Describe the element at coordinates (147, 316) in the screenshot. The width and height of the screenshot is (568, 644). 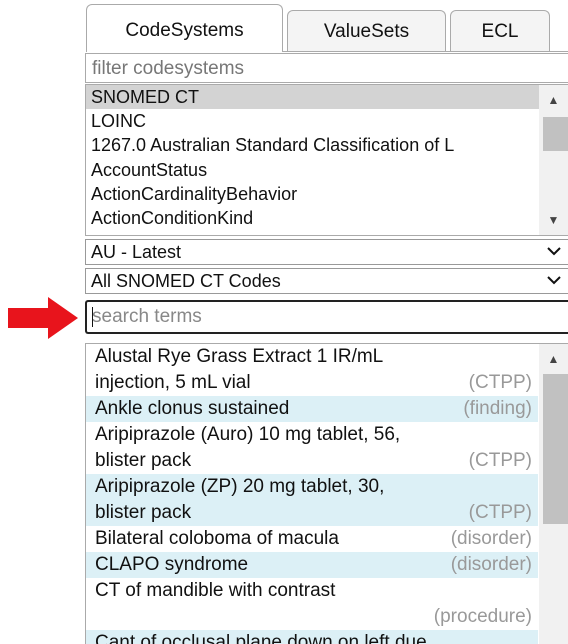
I see `search-placeholder: search terms` at that location.